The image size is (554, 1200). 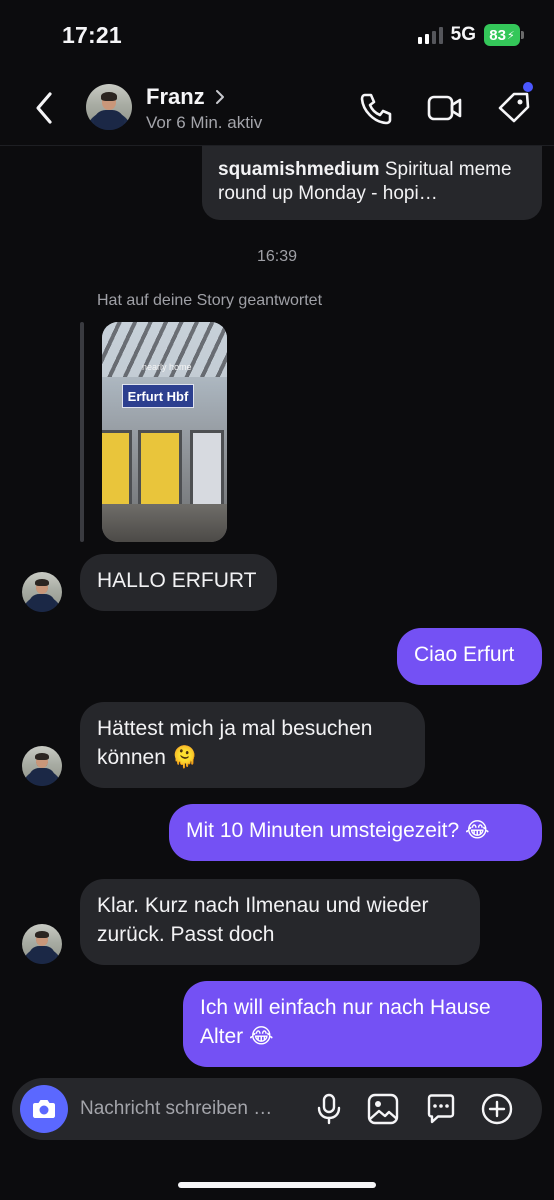 I want to click on signal-icon, so click(x=430, y=35).